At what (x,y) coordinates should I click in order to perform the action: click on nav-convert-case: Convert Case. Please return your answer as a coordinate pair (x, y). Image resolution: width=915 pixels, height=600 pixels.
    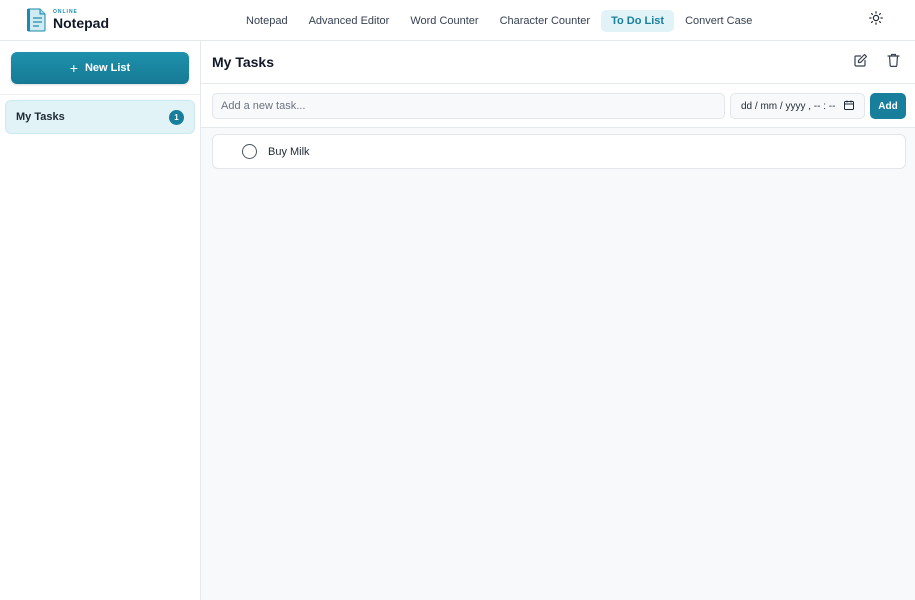
    Looking at the image, I should click on (718, 21).